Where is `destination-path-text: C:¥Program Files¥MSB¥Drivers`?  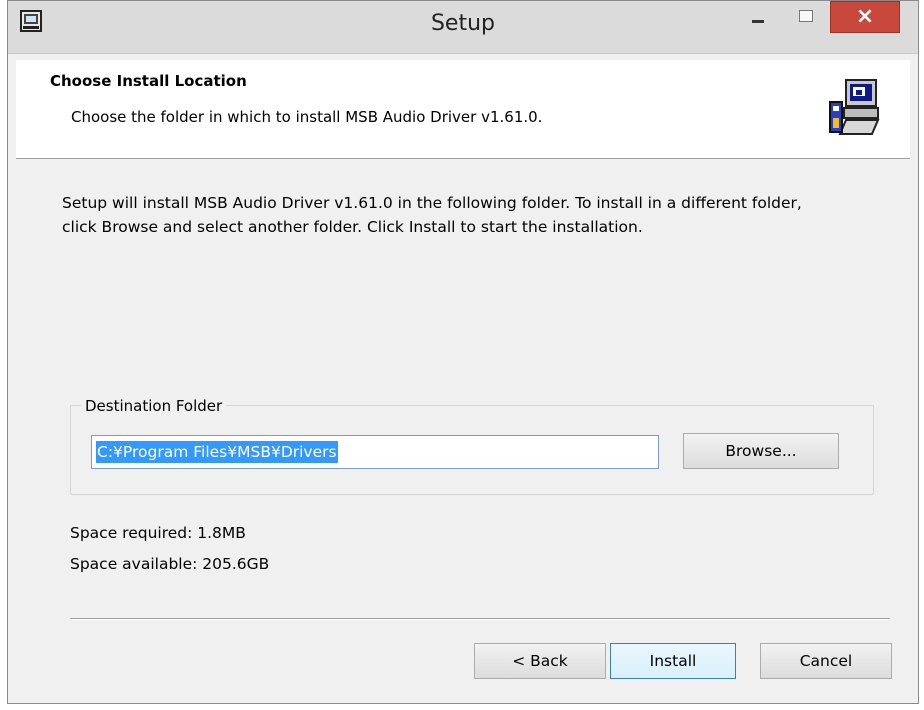
destination-path-text: C:¥Program Files¥MSB¥Drivers is located at coordinates (217, 452).